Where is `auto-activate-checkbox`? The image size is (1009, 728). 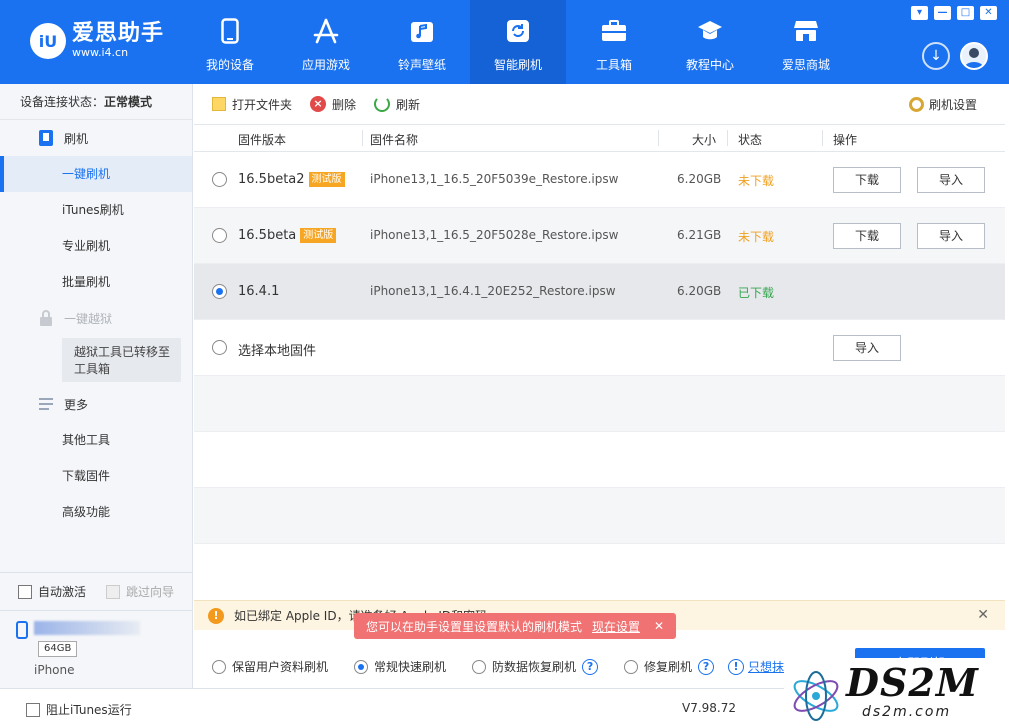 auto-activate-checkbox is located at coordinates (25, 591).